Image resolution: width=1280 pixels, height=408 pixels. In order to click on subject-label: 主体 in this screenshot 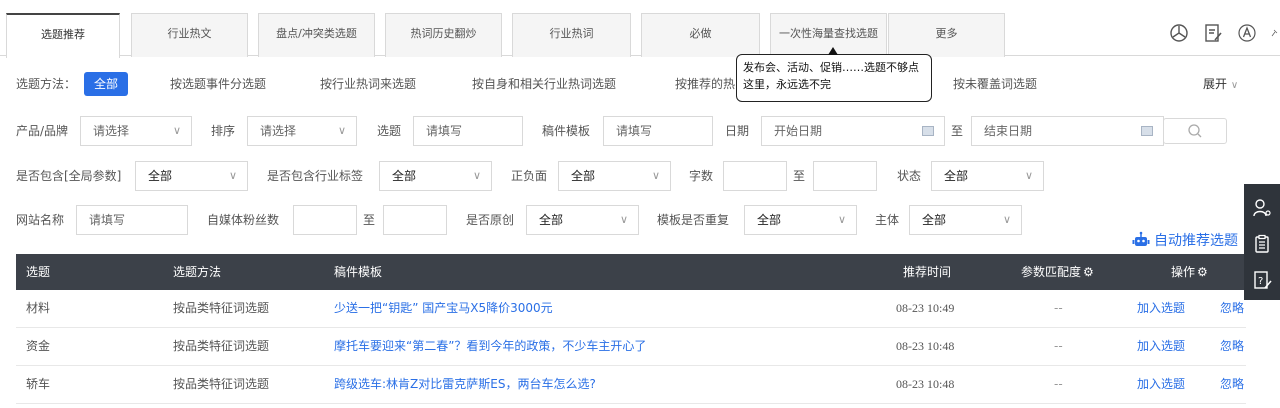, I will do `click(887, 220)`.